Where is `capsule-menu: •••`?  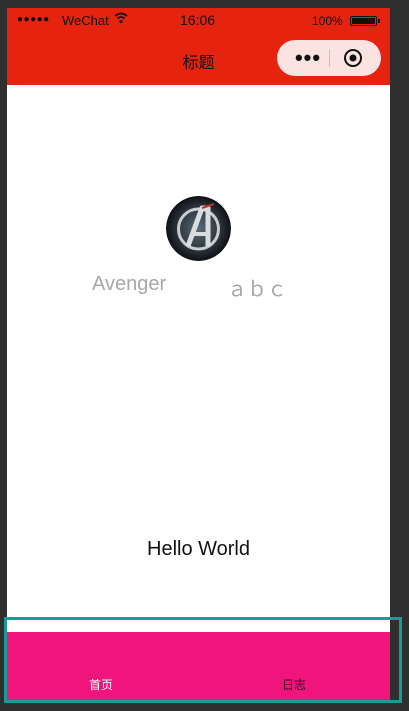 capsule-menu: ••• is located at coordinates (329, 58).